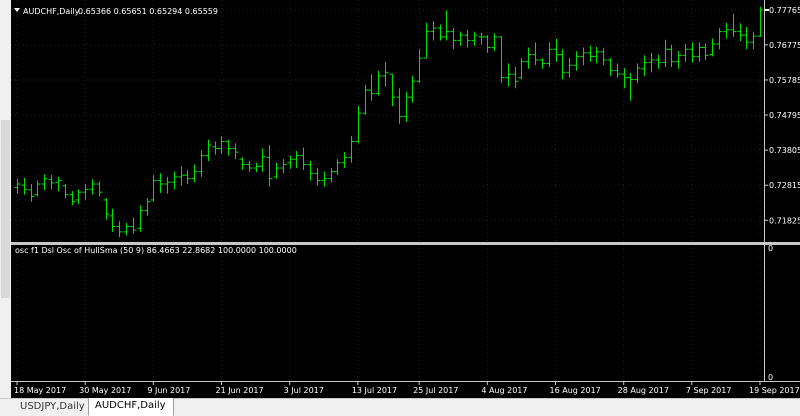  Describe the element at coordinates (239, 390) in the screenshot. I see `time-axis-label: 21 Jun 2017` at that location.